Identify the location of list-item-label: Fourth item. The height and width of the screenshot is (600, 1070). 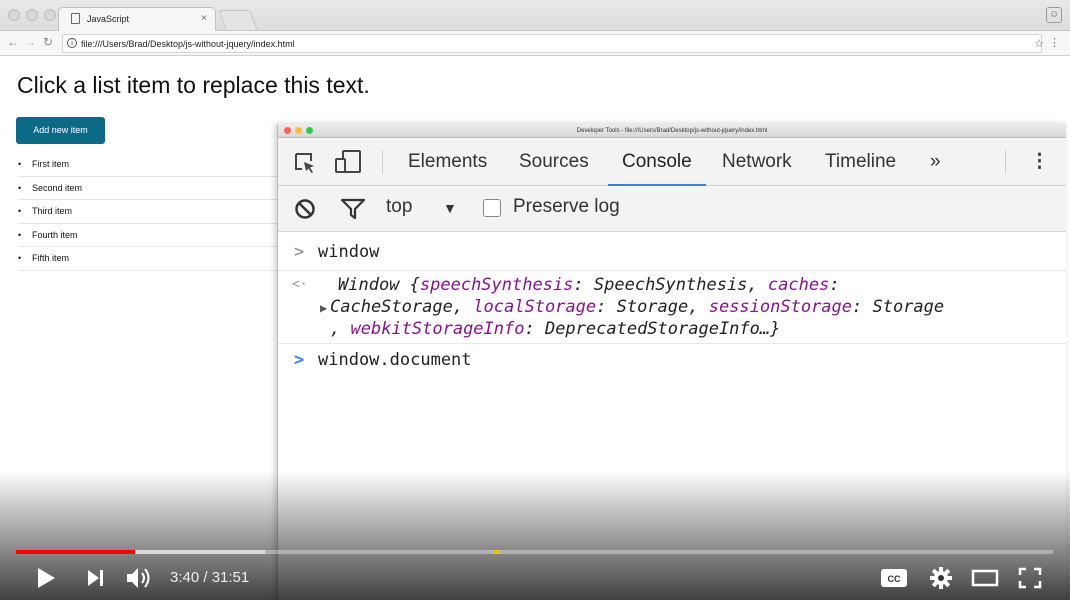
(55, 234).